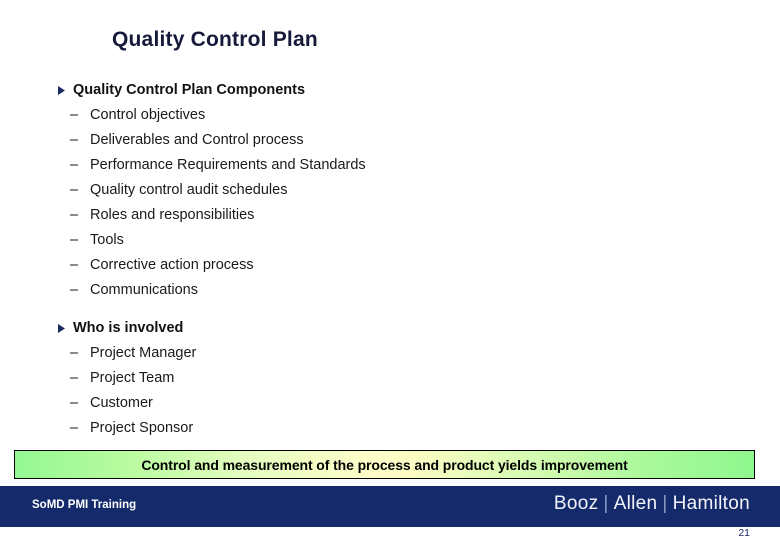 This screenshot has height=540, width=780. What do you see at coordinates (390, 328) in the screenshot?
I see `bullet-level1-who-is-involved: Who is involved` at bounding box center [390, 328].